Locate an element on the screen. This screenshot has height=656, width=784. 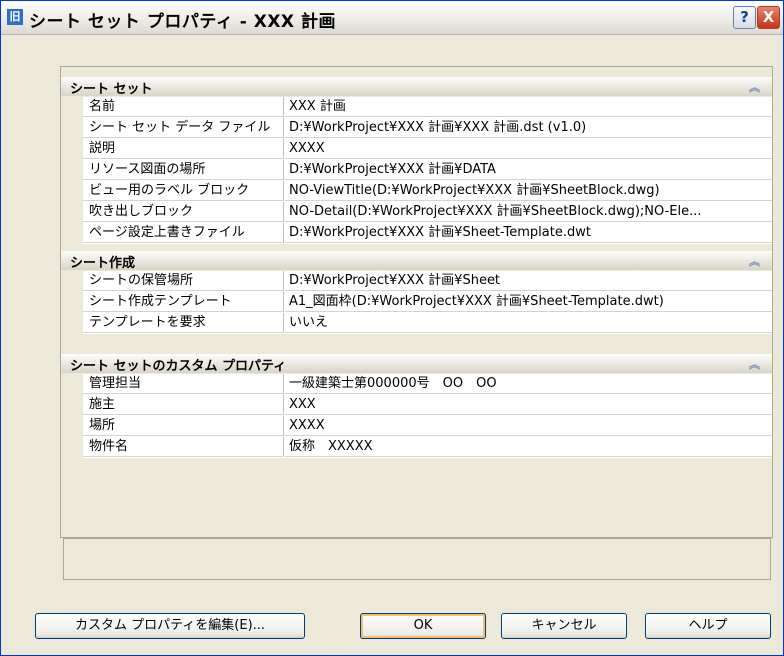
section-title: シート作成 is located at coordinates (103, 263).